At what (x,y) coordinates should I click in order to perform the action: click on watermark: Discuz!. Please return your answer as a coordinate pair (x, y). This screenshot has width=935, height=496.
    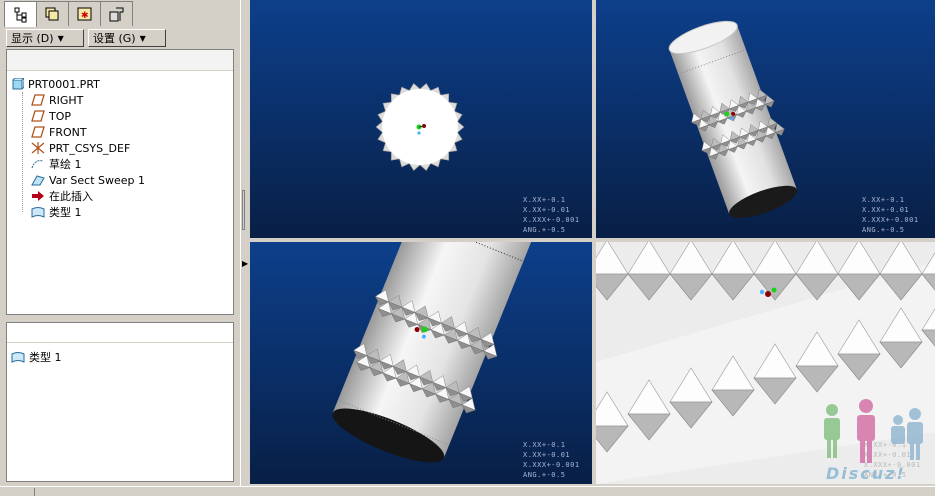
    Looking at the image, I should click on (875, 443).